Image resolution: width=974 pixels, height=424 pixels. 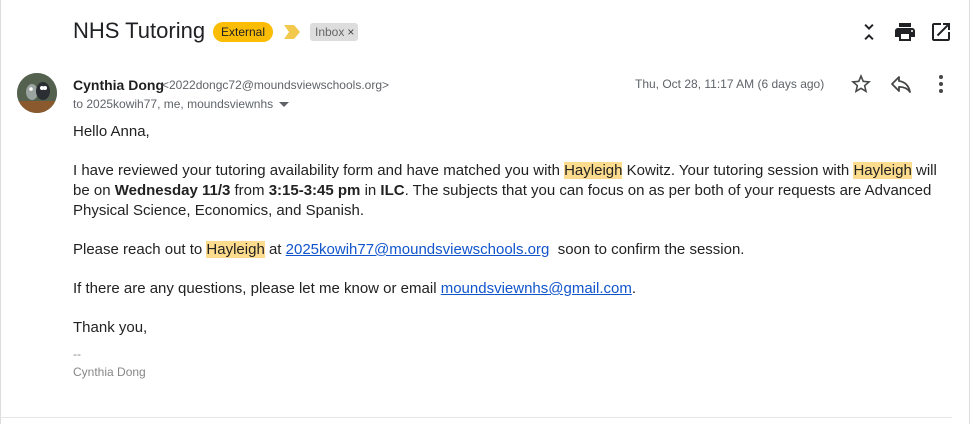 I want to click on label-inbox: Inbox ×, so click(x=334, y=32).